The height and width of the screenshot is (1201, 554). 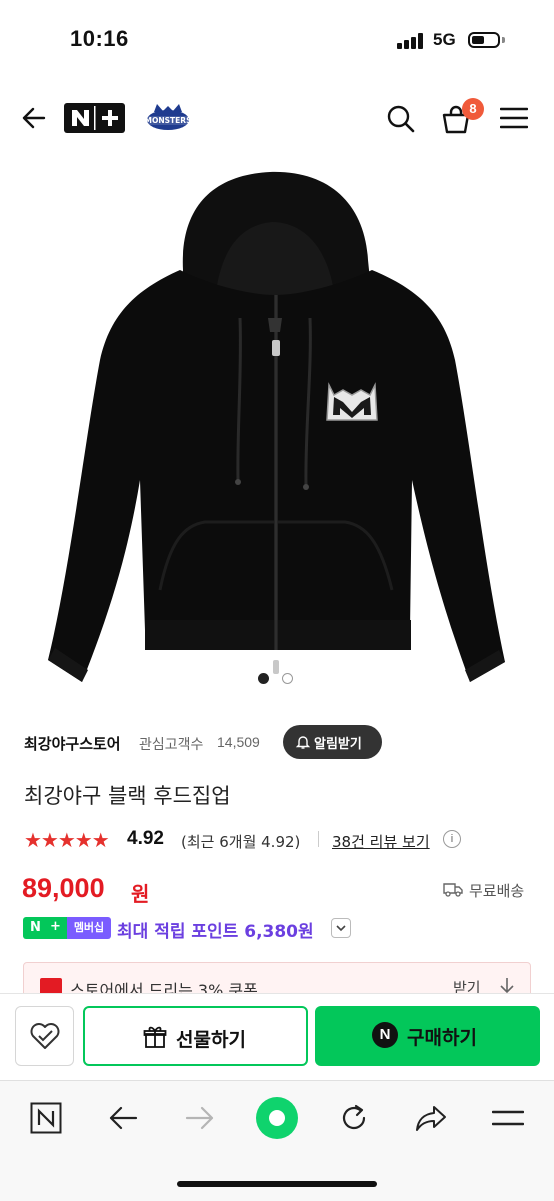 What do you see at coordinates (508, 1118) in the screenshot?
I see `browser-menu-icon` at bounding box center [508, 1118].